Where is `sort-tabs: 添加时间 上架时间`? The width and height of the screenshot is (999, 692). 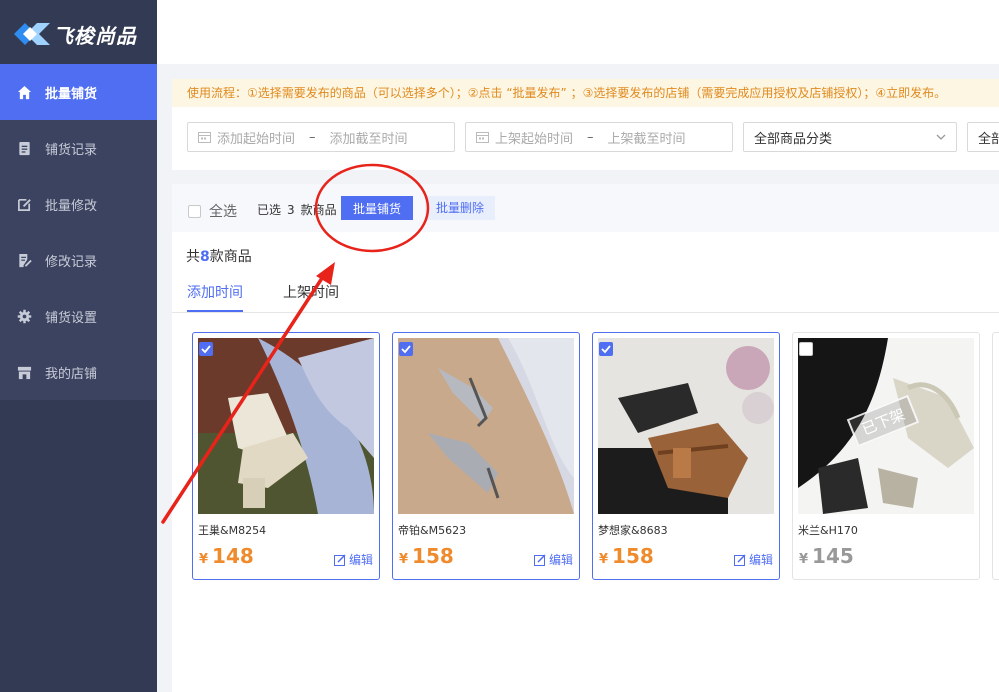 sort-tabs: 添加时间 上架时间 is located at coordinates (585, 293).